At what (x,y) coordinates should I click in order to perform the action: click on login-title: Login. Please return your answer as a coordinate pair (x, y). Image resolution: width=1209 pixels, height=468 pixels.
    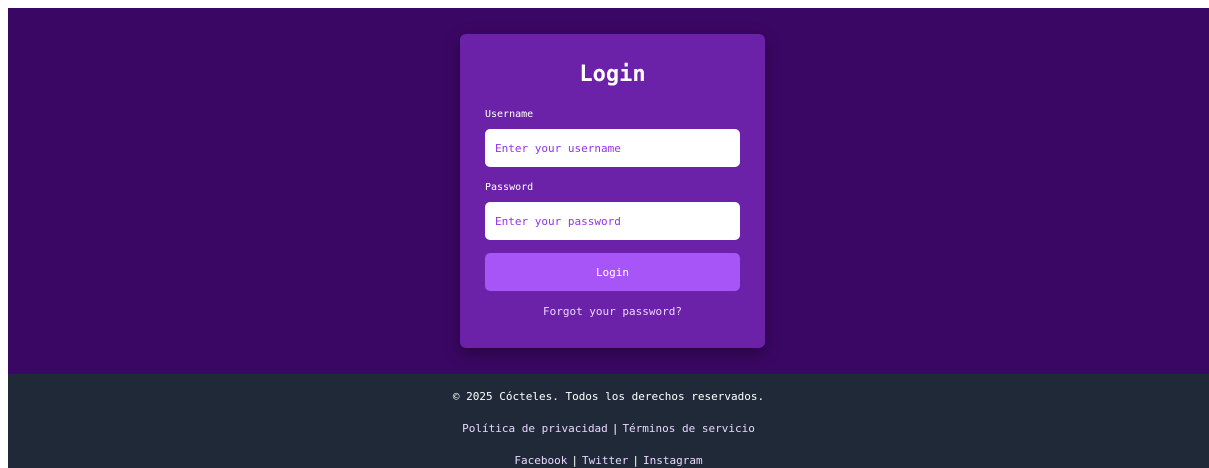
    Looking at the image, I should click on (612, 74).